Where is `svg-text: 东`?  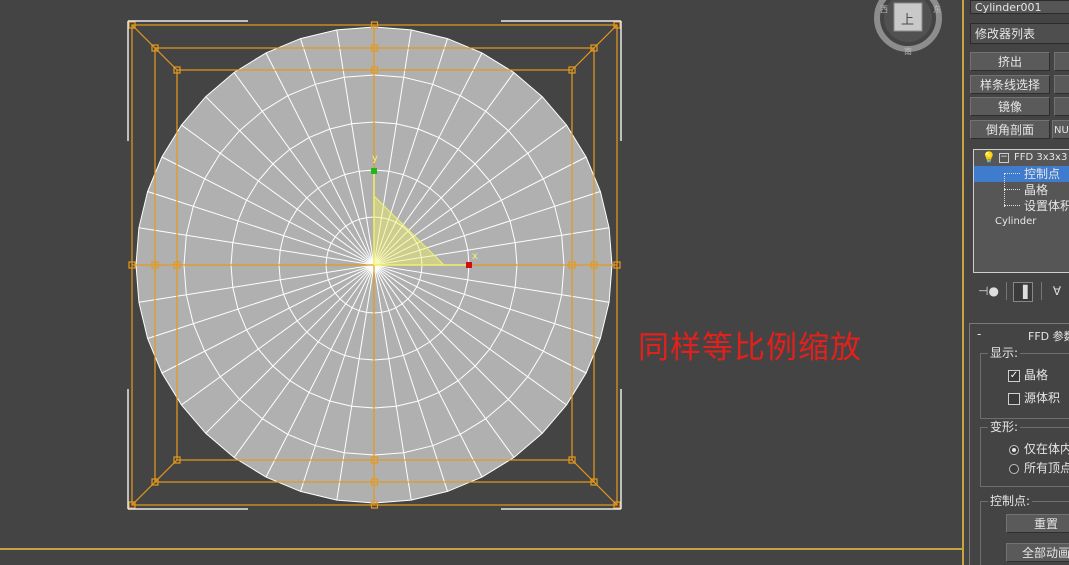 svg-text: 东 is located at coordinates (937, 9).